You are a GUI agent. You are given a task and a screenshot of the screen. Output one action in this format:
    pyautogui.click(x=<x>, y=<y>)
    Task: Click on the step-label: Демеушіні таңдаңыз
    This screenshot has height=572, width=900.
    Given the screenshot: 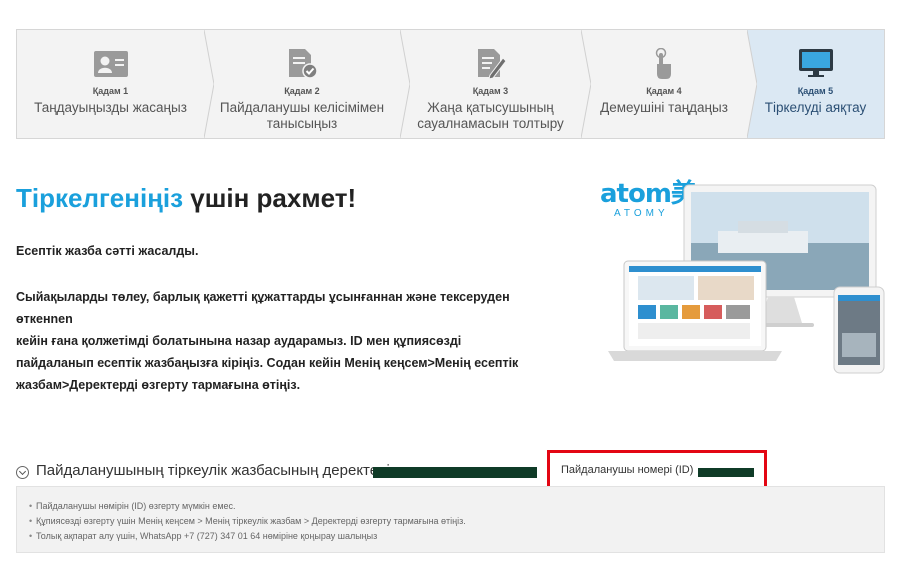 What is the action you would take?
    pyautogui.click(x=664, y=107)
    